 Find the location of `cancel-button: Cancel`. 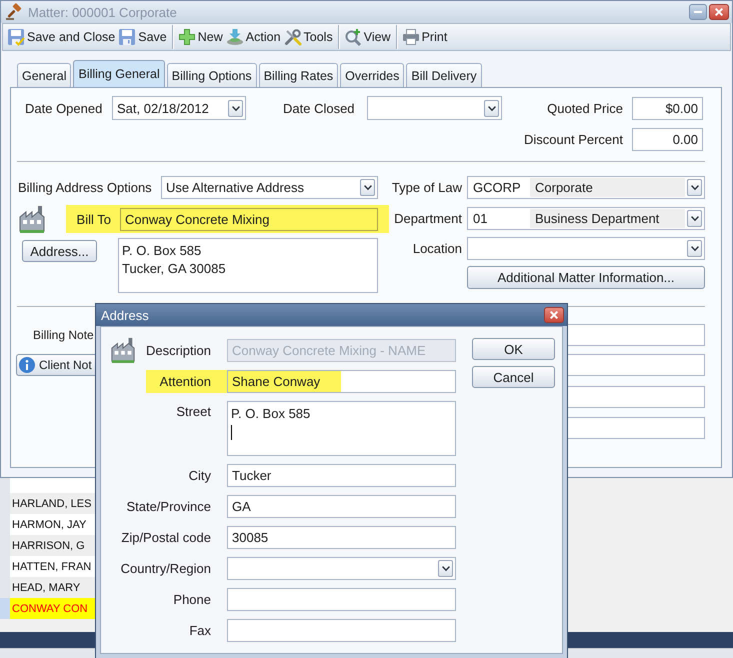

cancel-button: Cancel is located at coordinates (513, 377).